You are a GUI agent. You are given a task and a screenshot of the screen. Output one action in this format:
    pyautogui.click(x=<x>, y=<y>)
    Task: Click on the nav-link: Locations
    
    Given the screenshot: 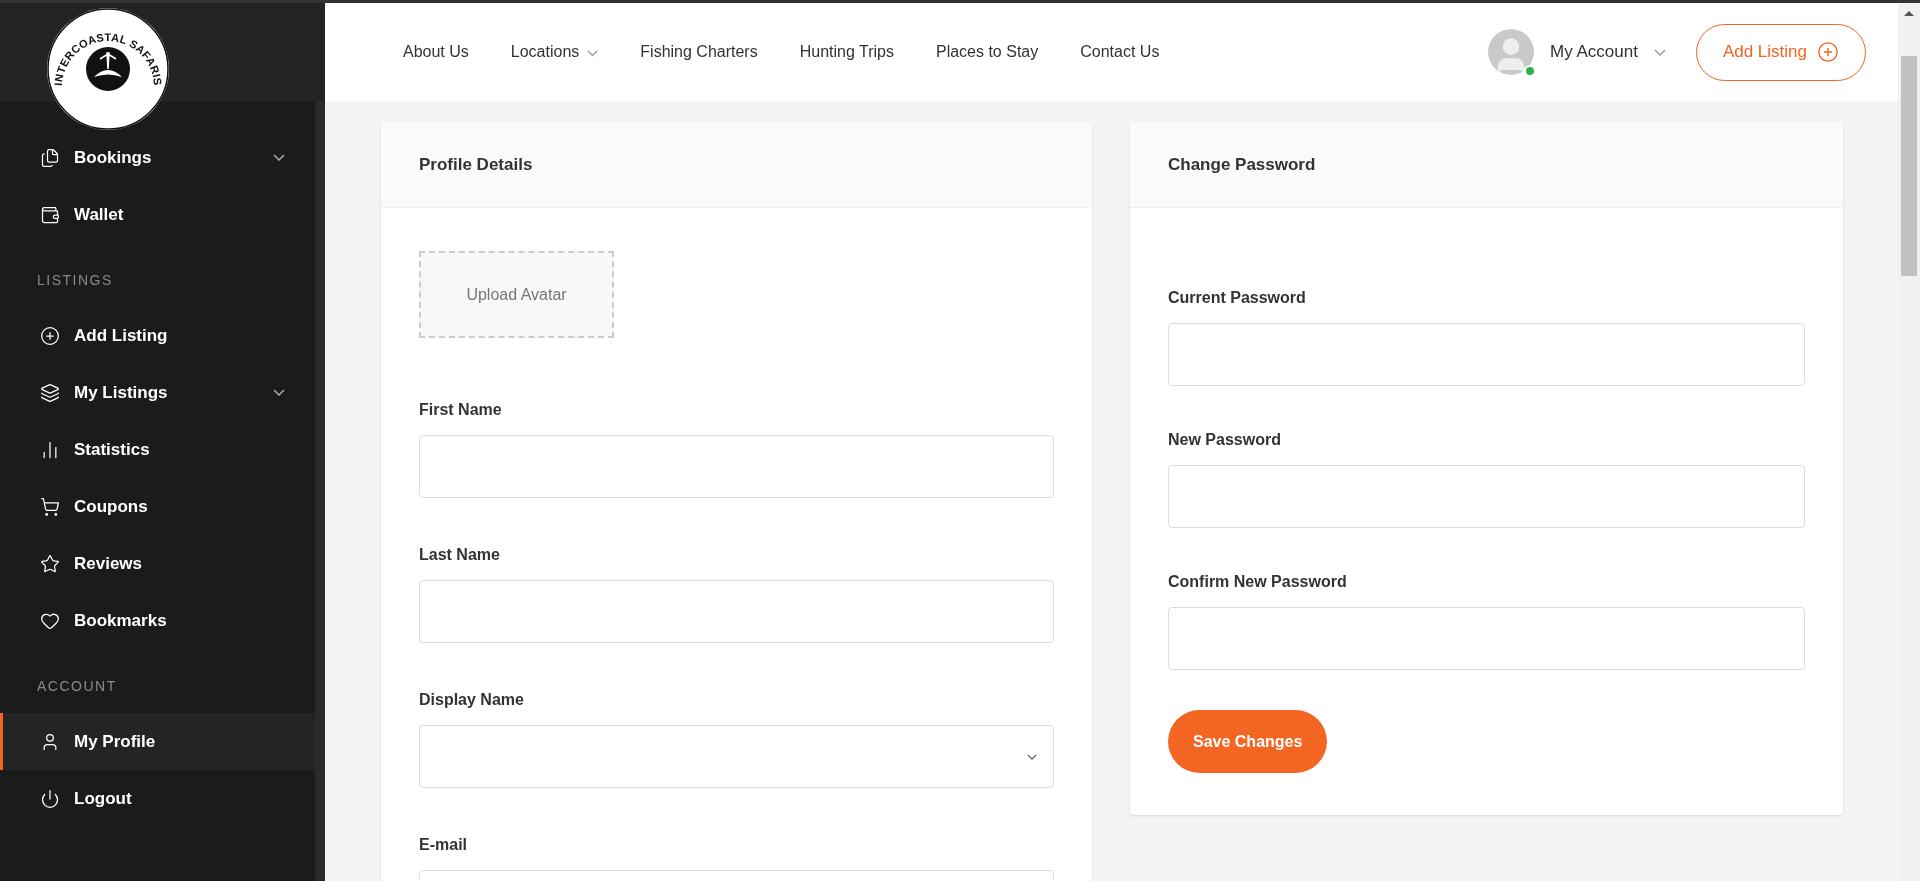 What is the action you would take?
    pyautogui.click(x=554, y=52)
    